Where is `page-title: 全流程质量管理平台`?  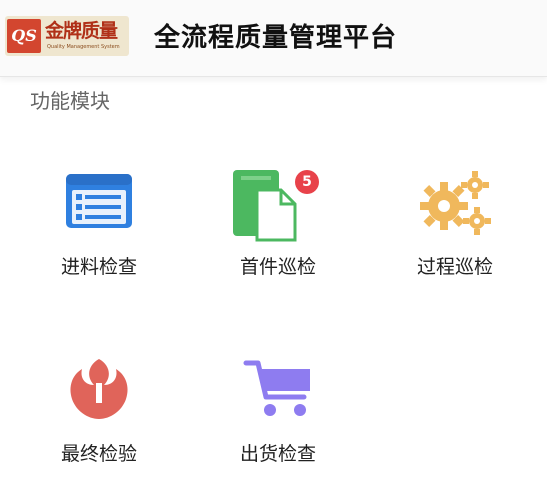
page-title: 全流程质量管理平台 is located at coordinates (276, 38).